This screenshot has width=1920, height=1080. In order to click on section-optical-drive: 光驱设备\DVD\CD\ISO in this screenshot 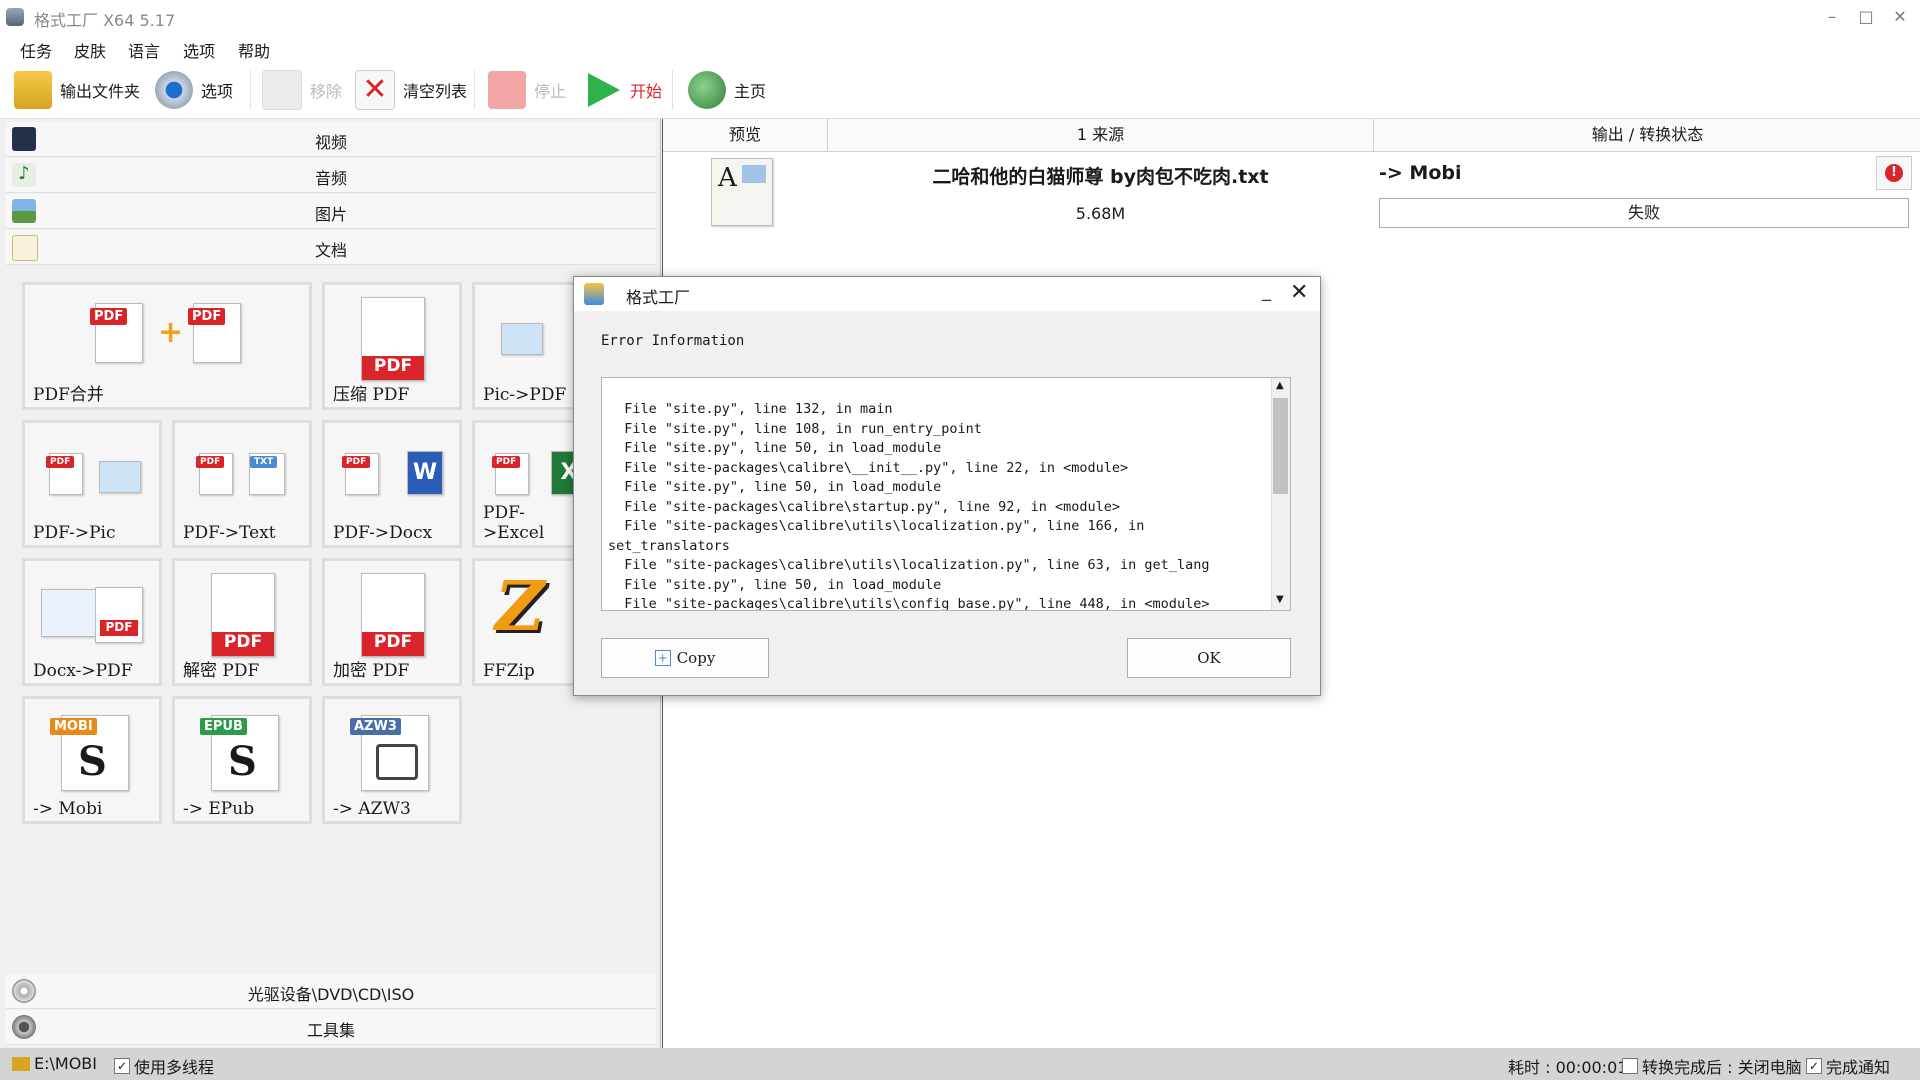, I will do `click(331, 991)`.